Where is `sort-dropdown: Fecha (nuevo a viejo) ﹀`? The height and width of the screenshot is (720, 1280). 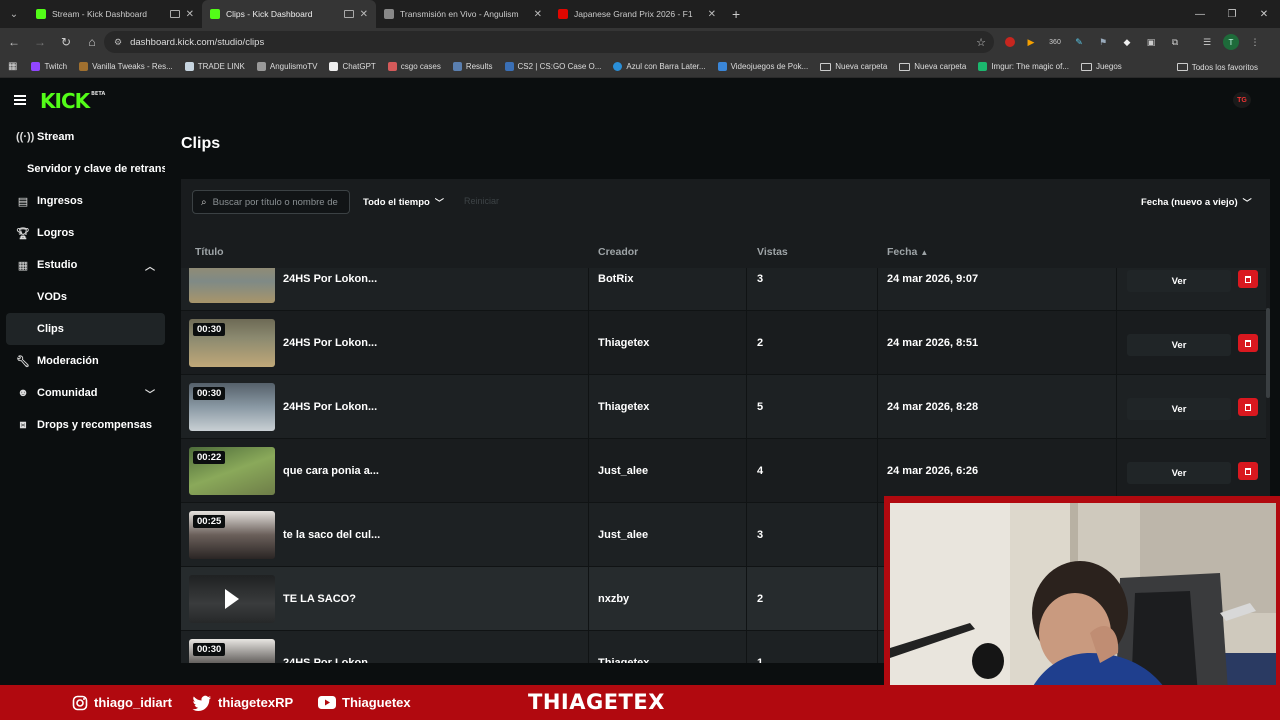 sort-dropdown: Fecha (nuevo a viejo) ﹀ is located at coordinates (1196, 202).